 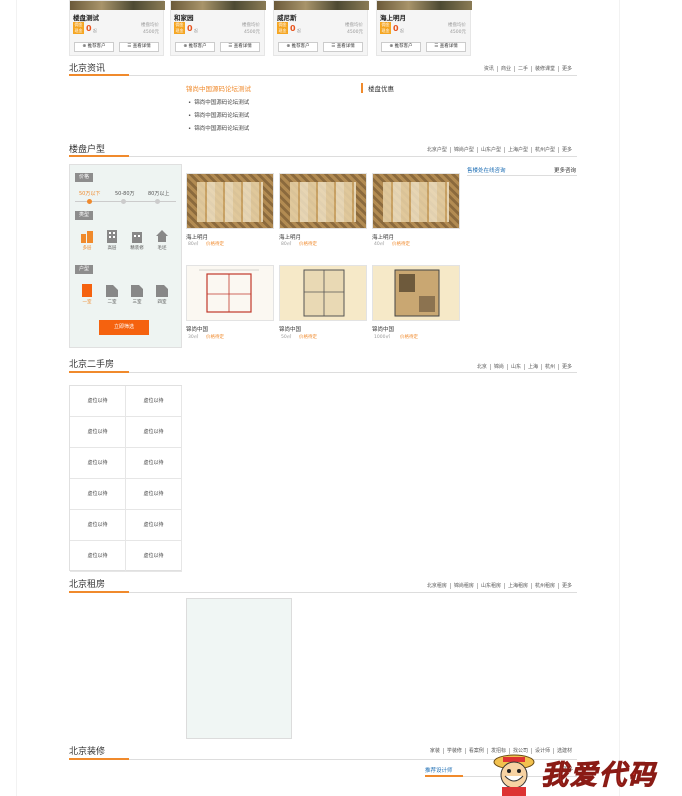 What do you see at coordinates (117, 28) in the screenshot?
I see `listing-card: 楼盘测试 佣金 现金 0 起 楼盘均价 4500元 ⊕ 推荐客户 ☰ 查看详情` at bounding box center [117, 28].